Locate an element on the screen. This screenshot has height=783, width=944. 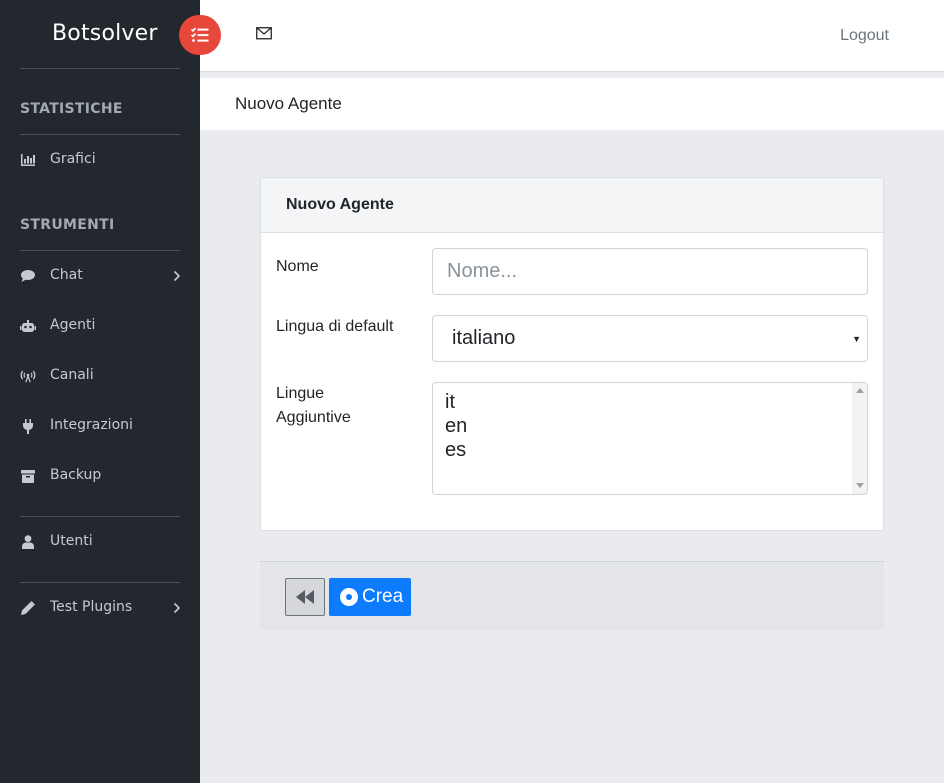
name-input is located at coordinates (650, 271).